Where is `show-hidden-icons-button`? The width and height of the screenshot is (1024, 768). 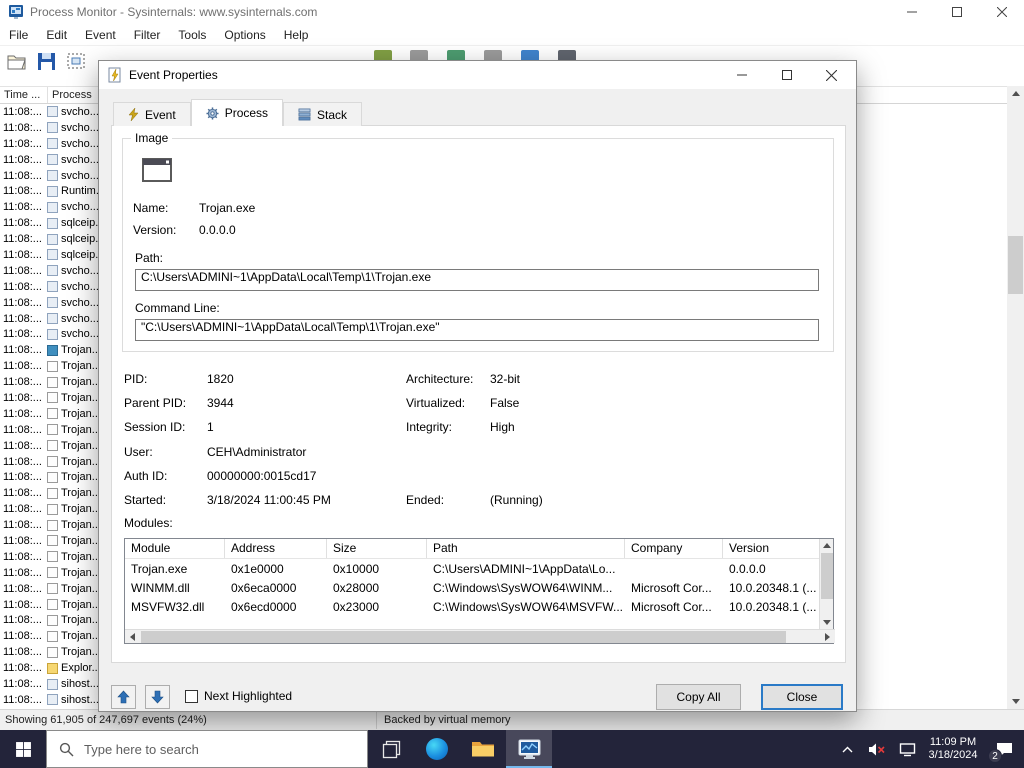 show-hidden-icons-button is located at coordinates (847, 749).